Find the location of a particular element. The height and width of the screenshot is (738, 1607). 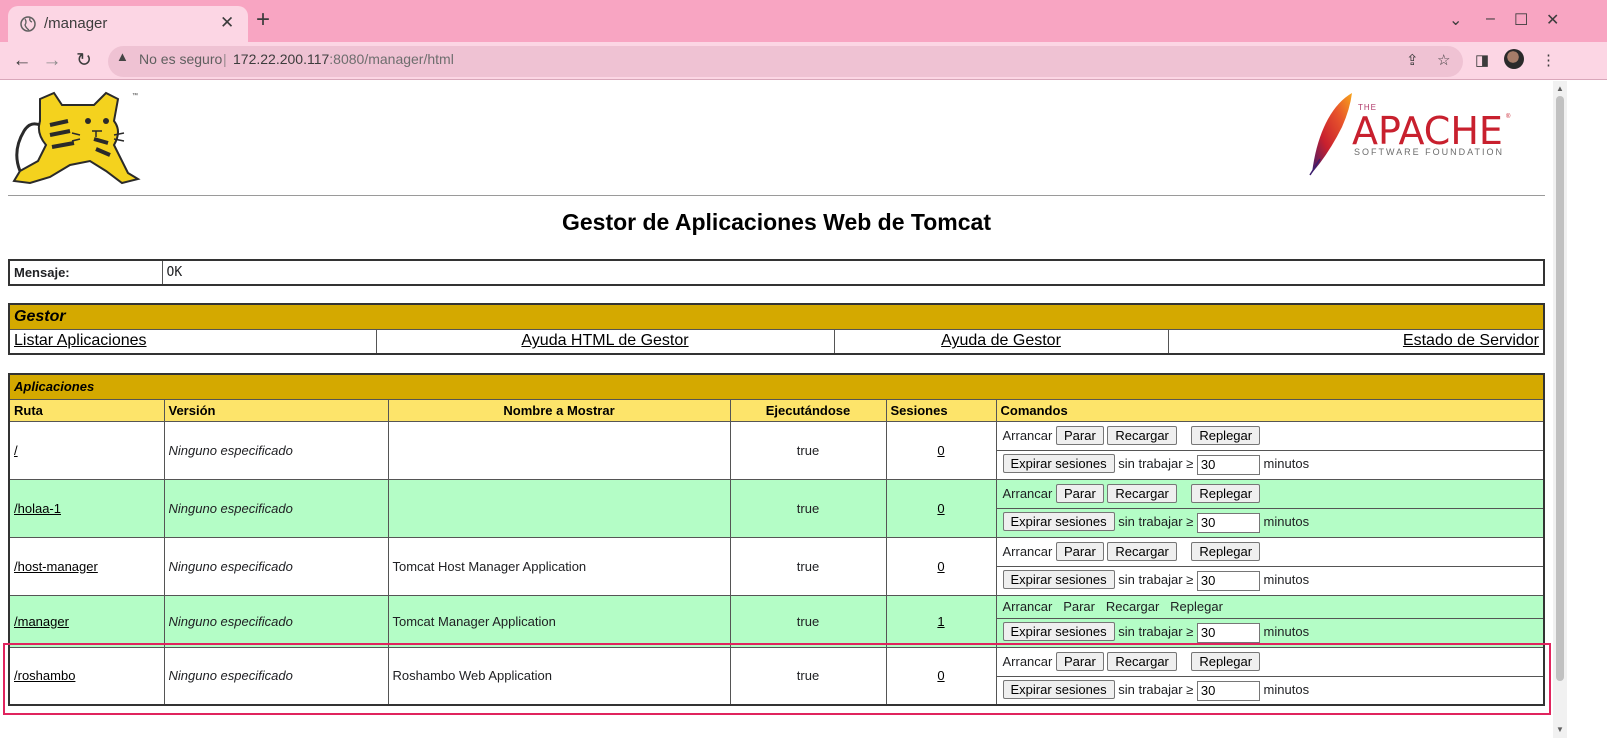

minimize-icon: – is located at coordinates (1490, 19).